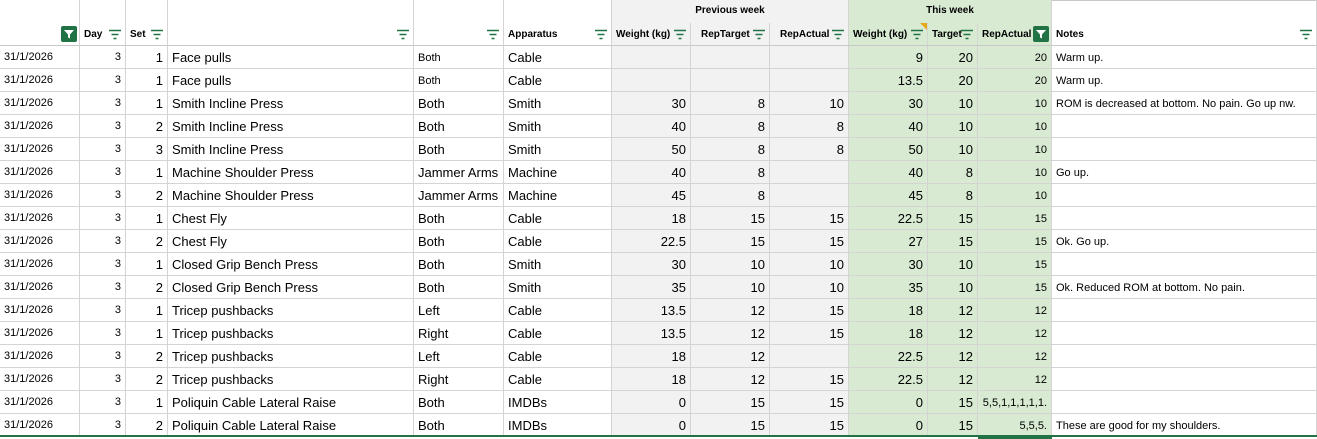 Image resolution: width=1317 pixels, height=439 pixels. What do you see at coordinates (1015, 241) in the screenshot?
I see `this-repactual-cell: 15` at bounding box center [1015, 241].